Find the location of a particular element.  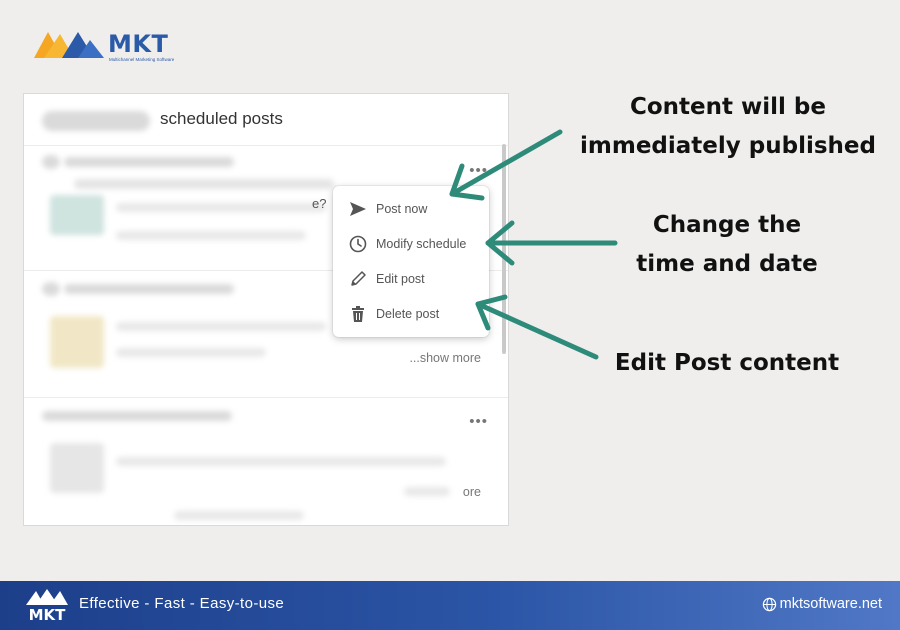

website-label: mktsoftware.net is located at coordinates (830, 604).